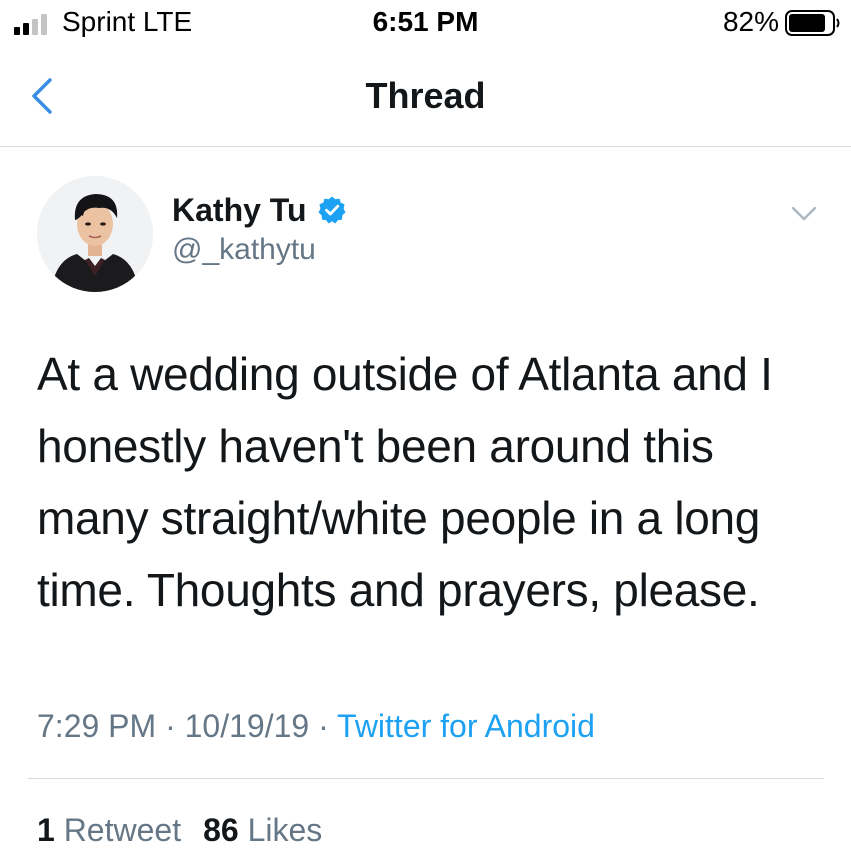 The height and width of the screenshot is (866, 851). Describe the element at coordinates (97, 726) in the screenshot. I see `tweet-time: 7:29 PM` at that location.